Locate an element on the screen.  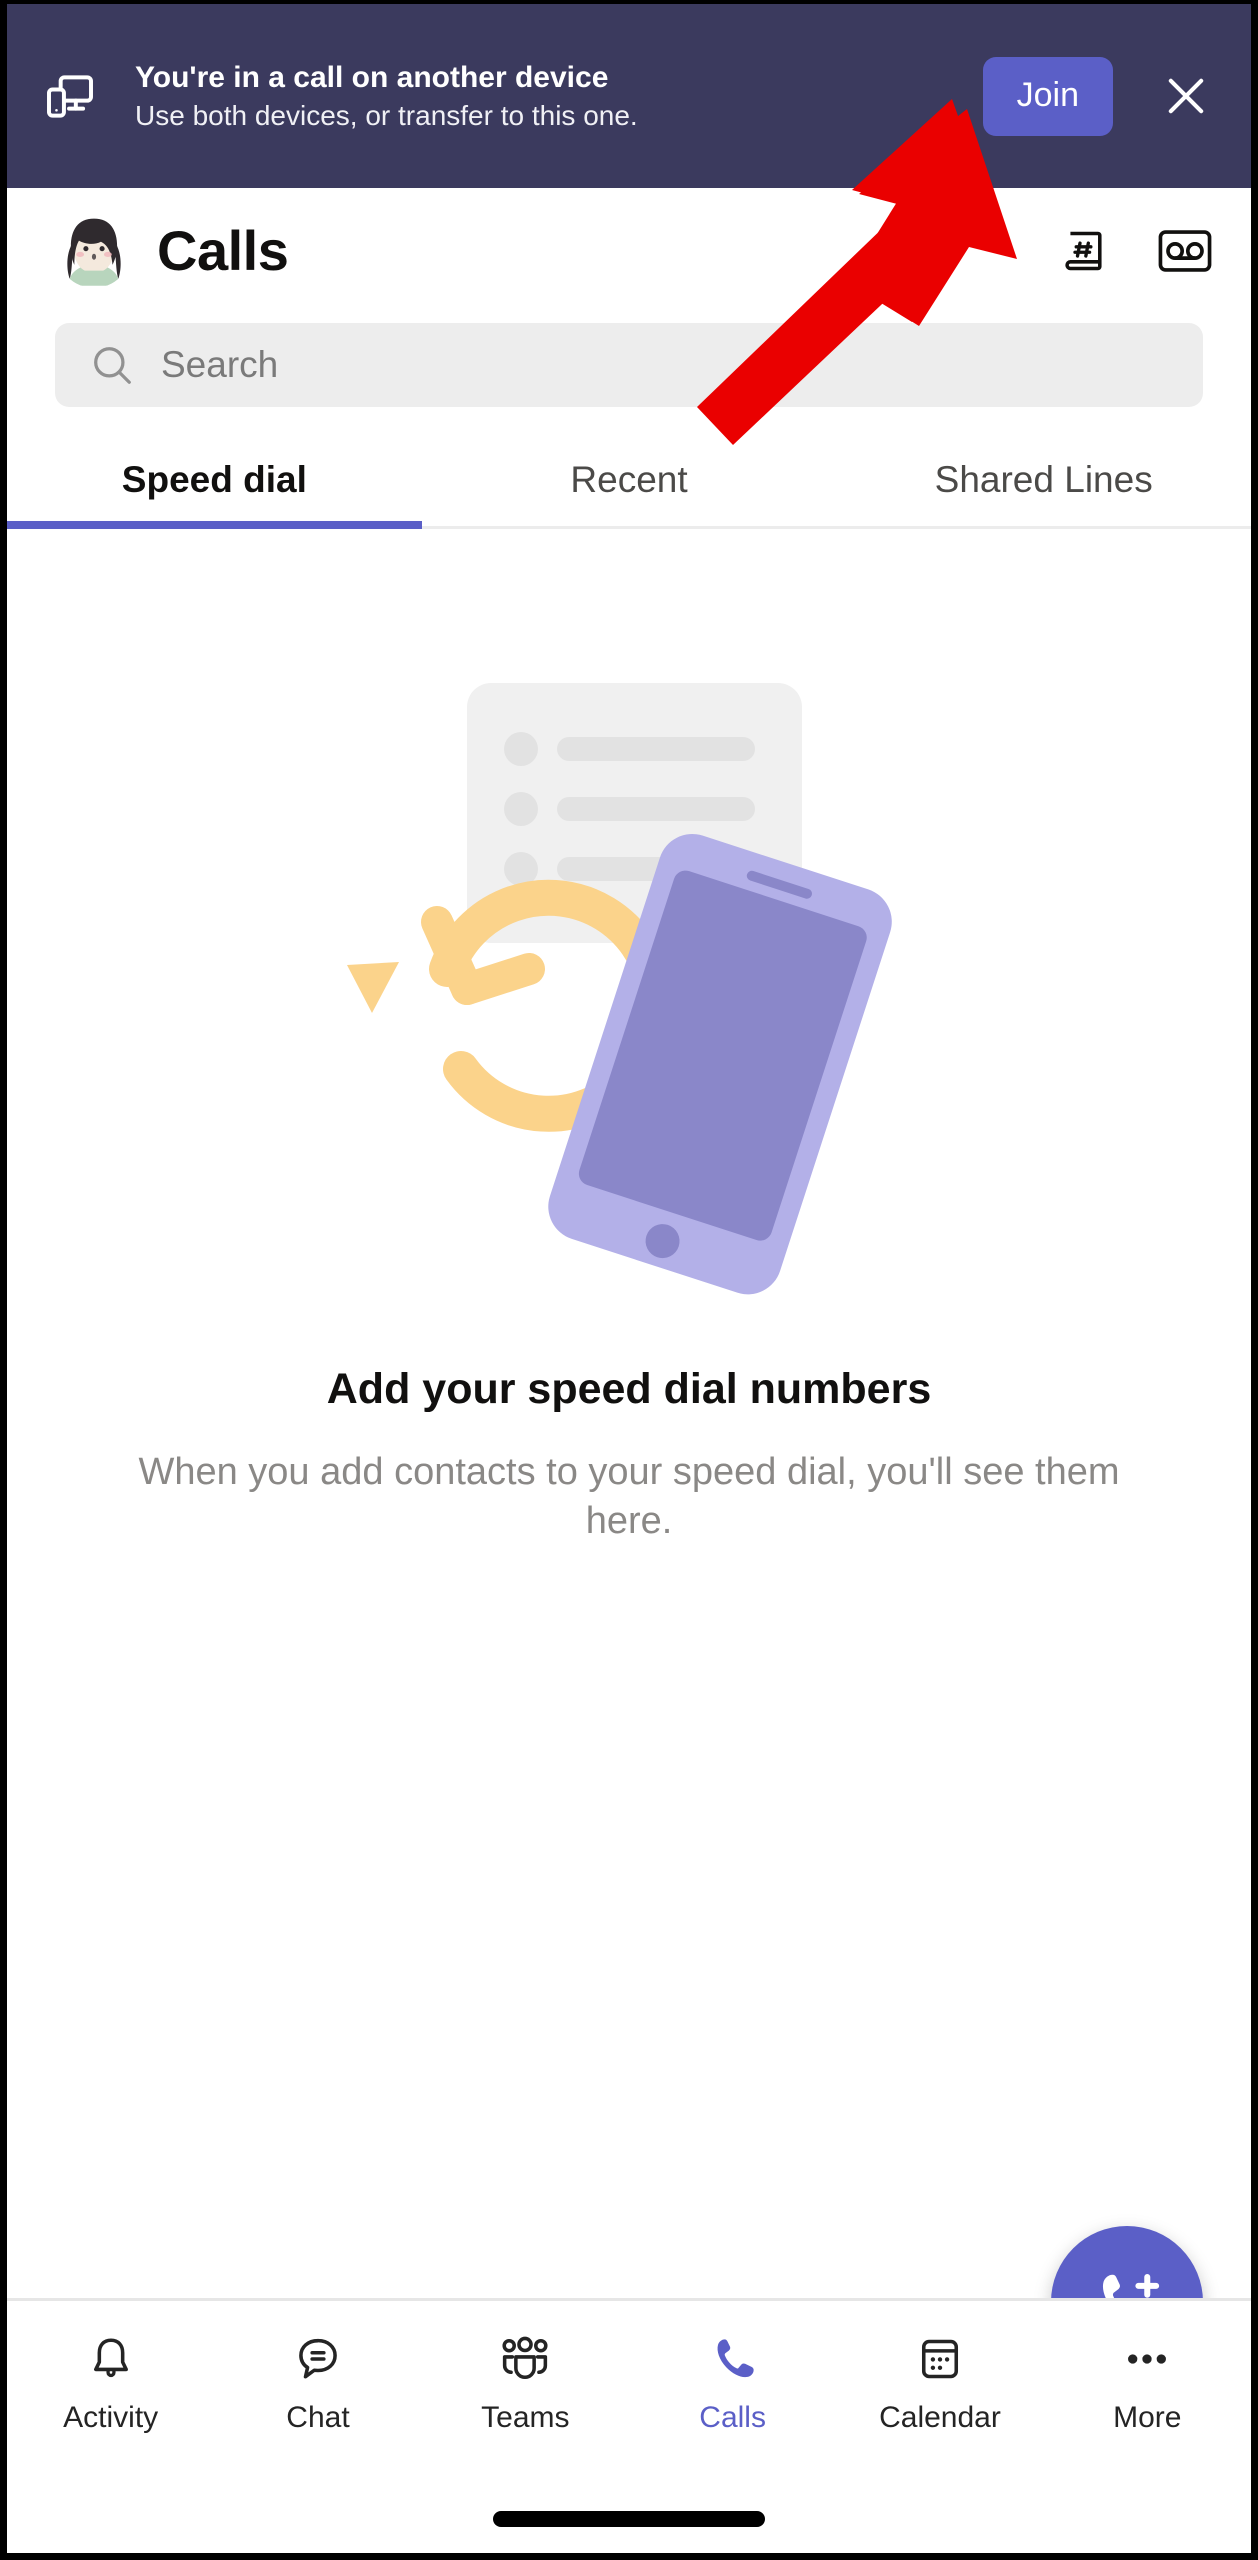
close-icon is located at coordinates (1186, 96).